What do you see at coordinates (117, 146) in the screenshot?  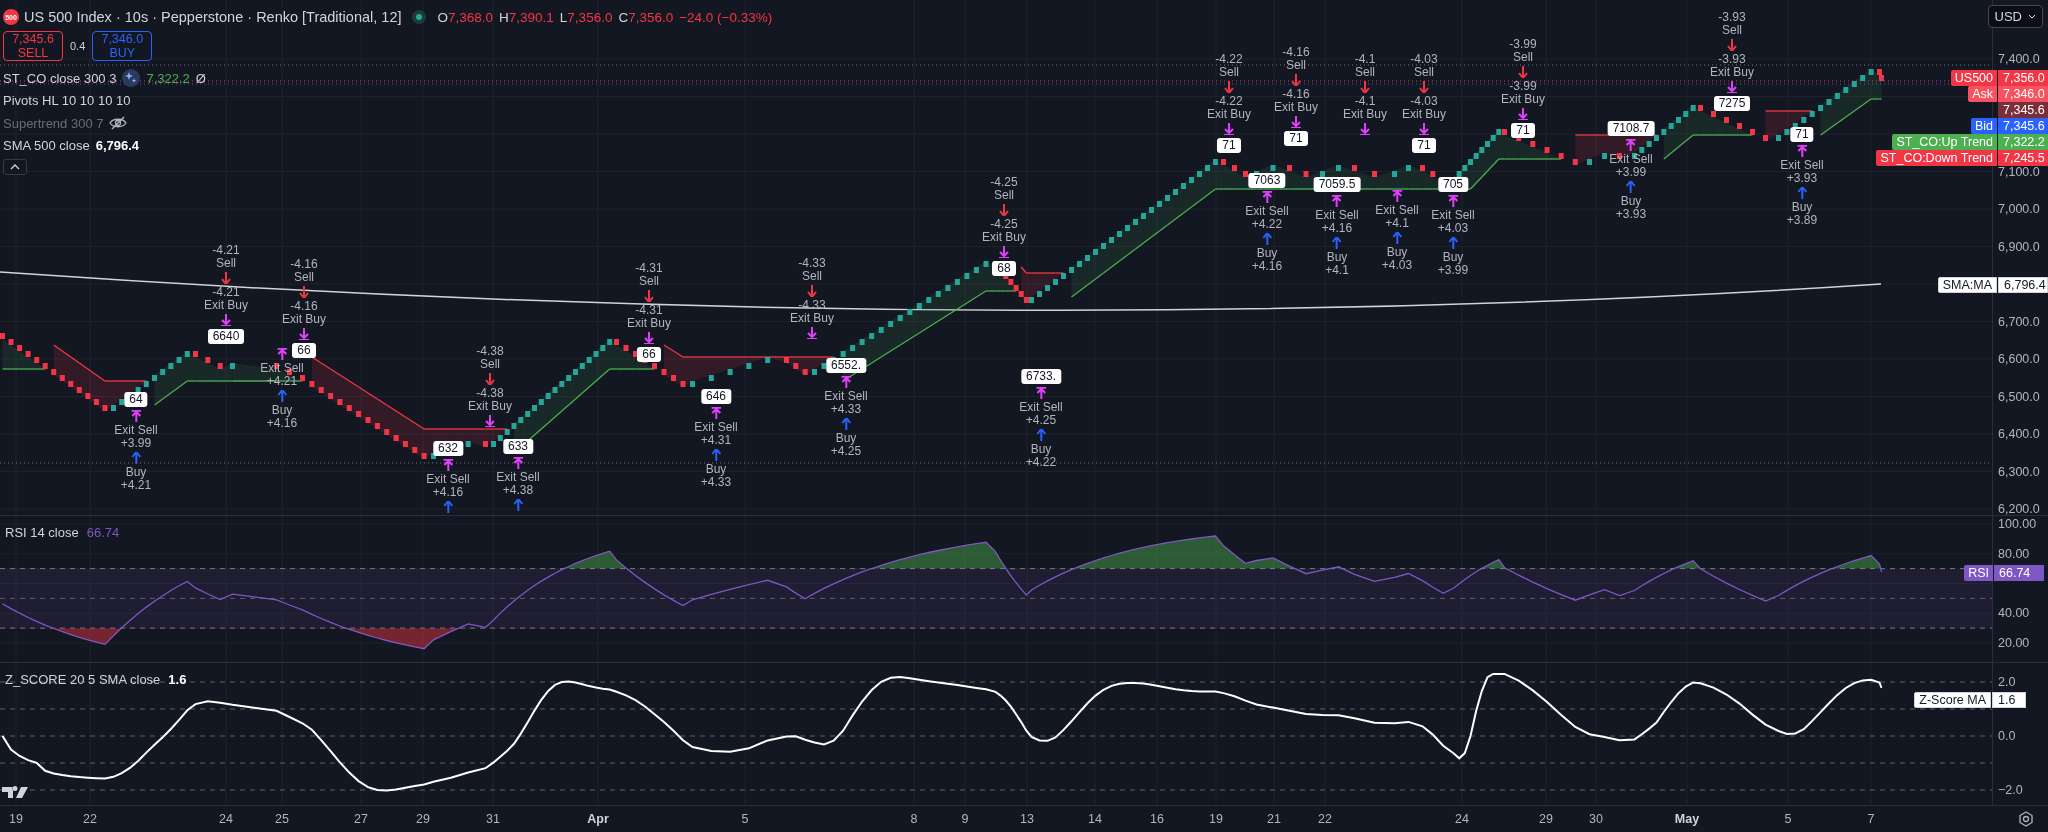 I see `indicator-value: 6,796.4` at bounding box center [117, 146].